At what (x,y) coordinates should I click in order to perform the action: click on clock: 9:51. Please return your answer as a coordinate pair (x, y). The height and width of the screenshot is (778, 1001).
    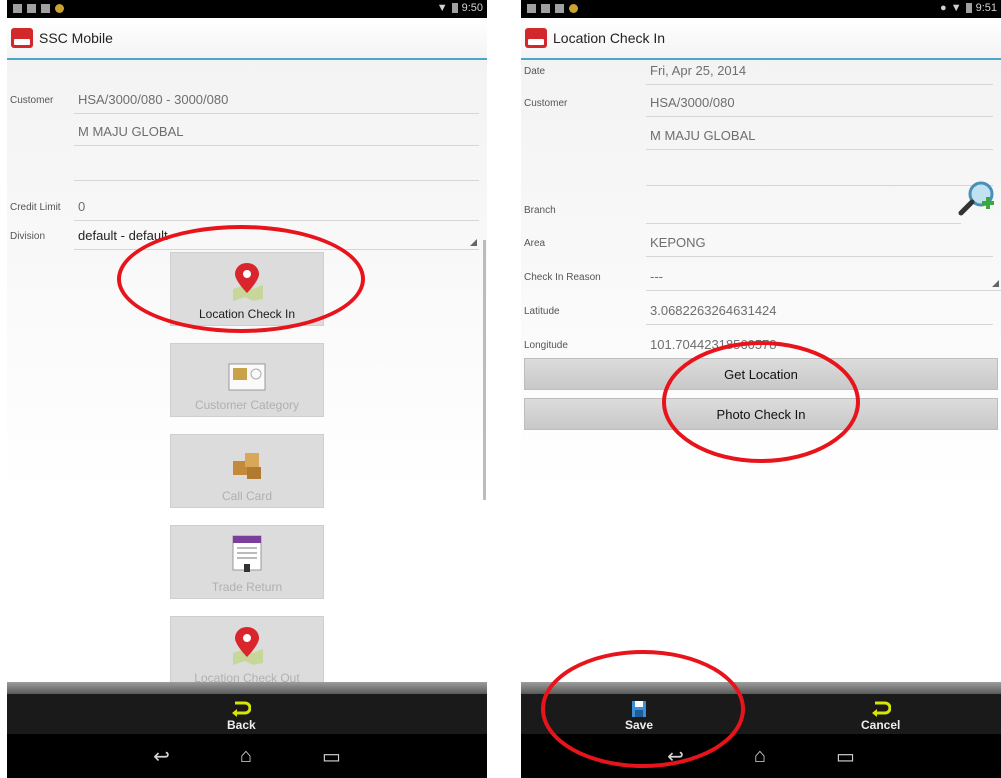
    Looking at the image, I should click on (986, 8).